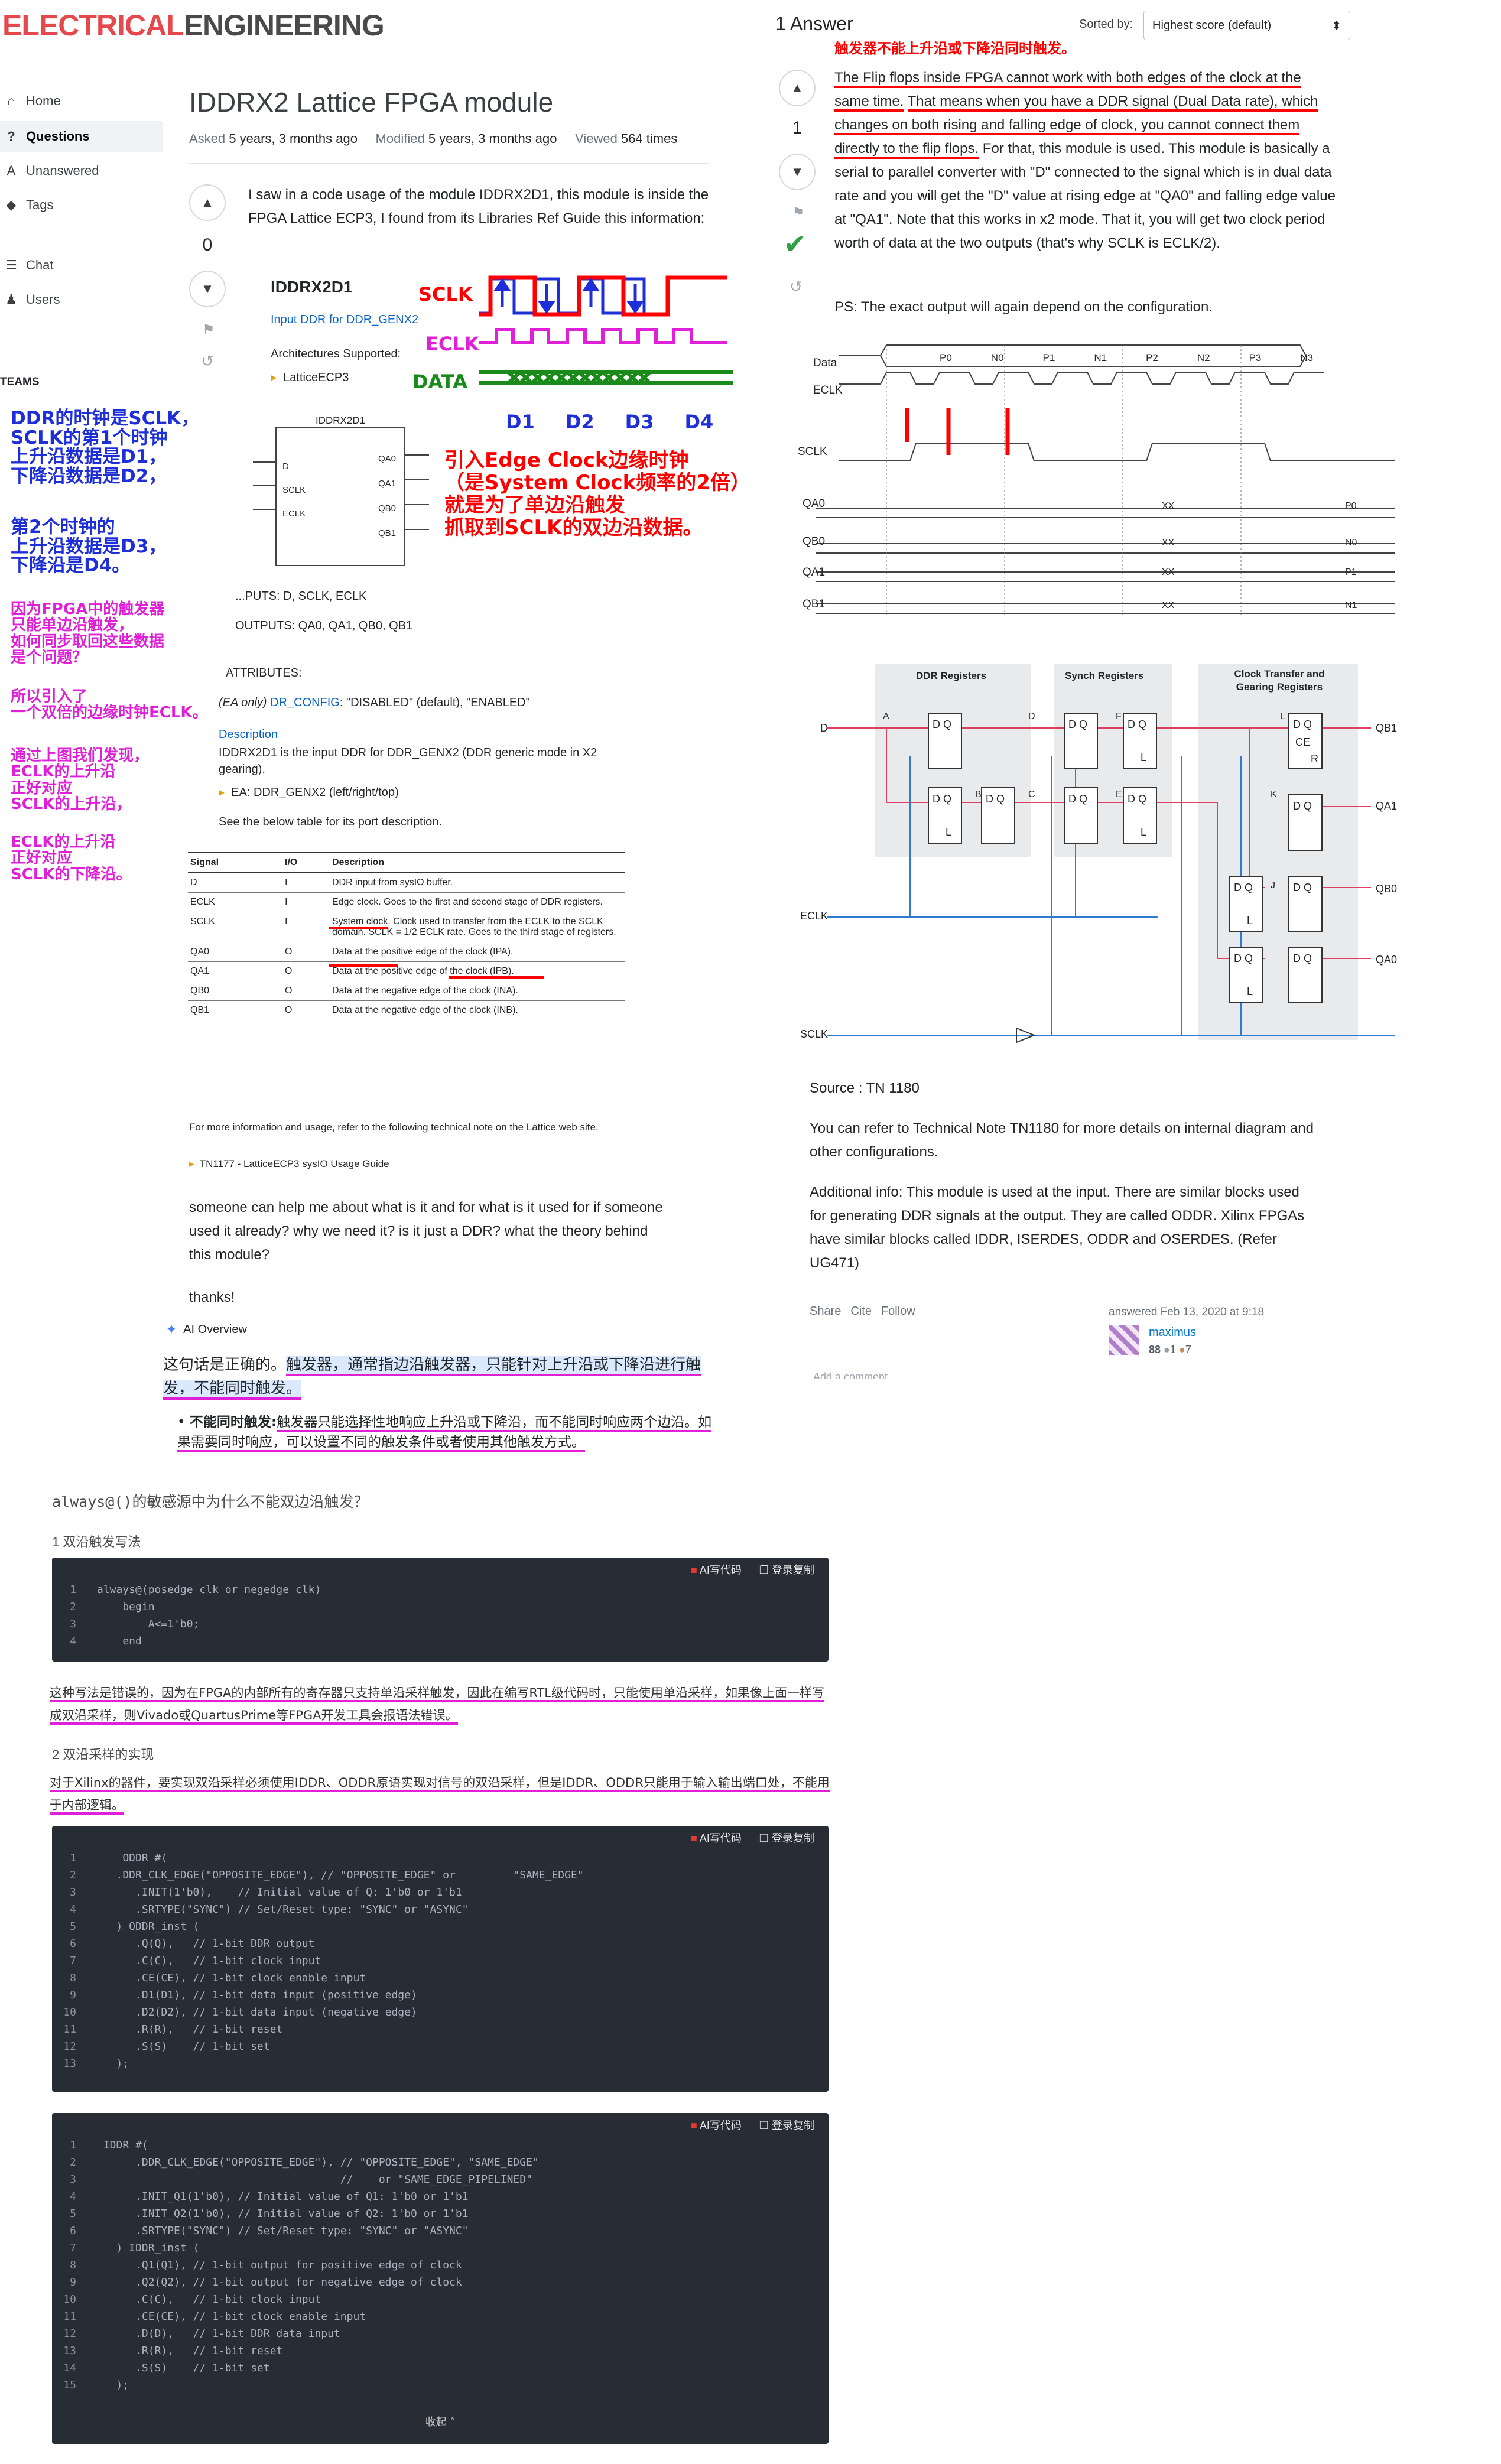 This screenshot has width=1501, height=2464. Describe the element at coordinates (814, 916) in the screenshot. I see `diag-input-eclk: ECLK` at that location.